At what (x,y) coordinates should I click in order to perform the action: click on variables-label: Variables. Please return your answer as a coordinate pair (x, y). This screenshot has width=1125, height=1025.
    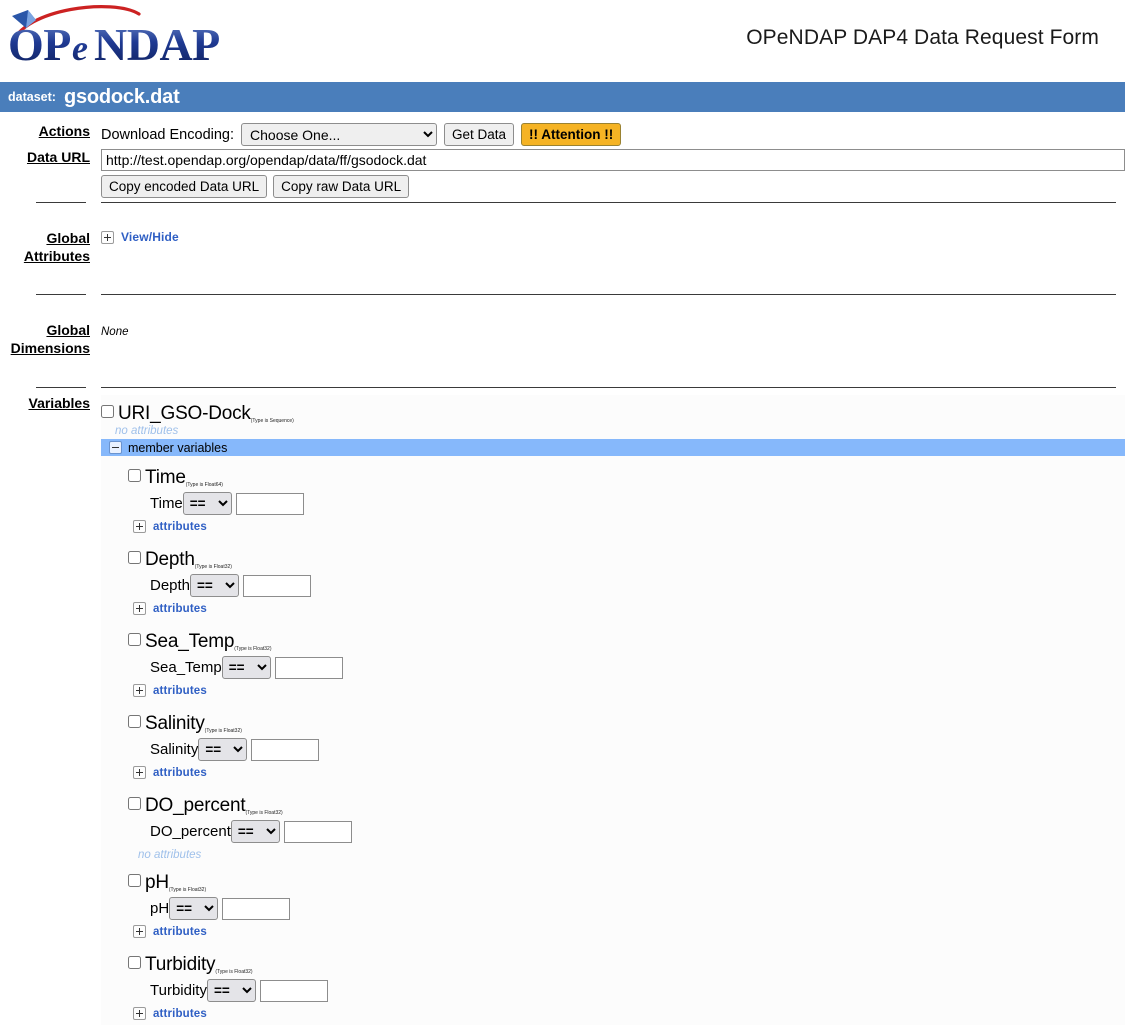
    Looking at the image, I should click on (59, 403).